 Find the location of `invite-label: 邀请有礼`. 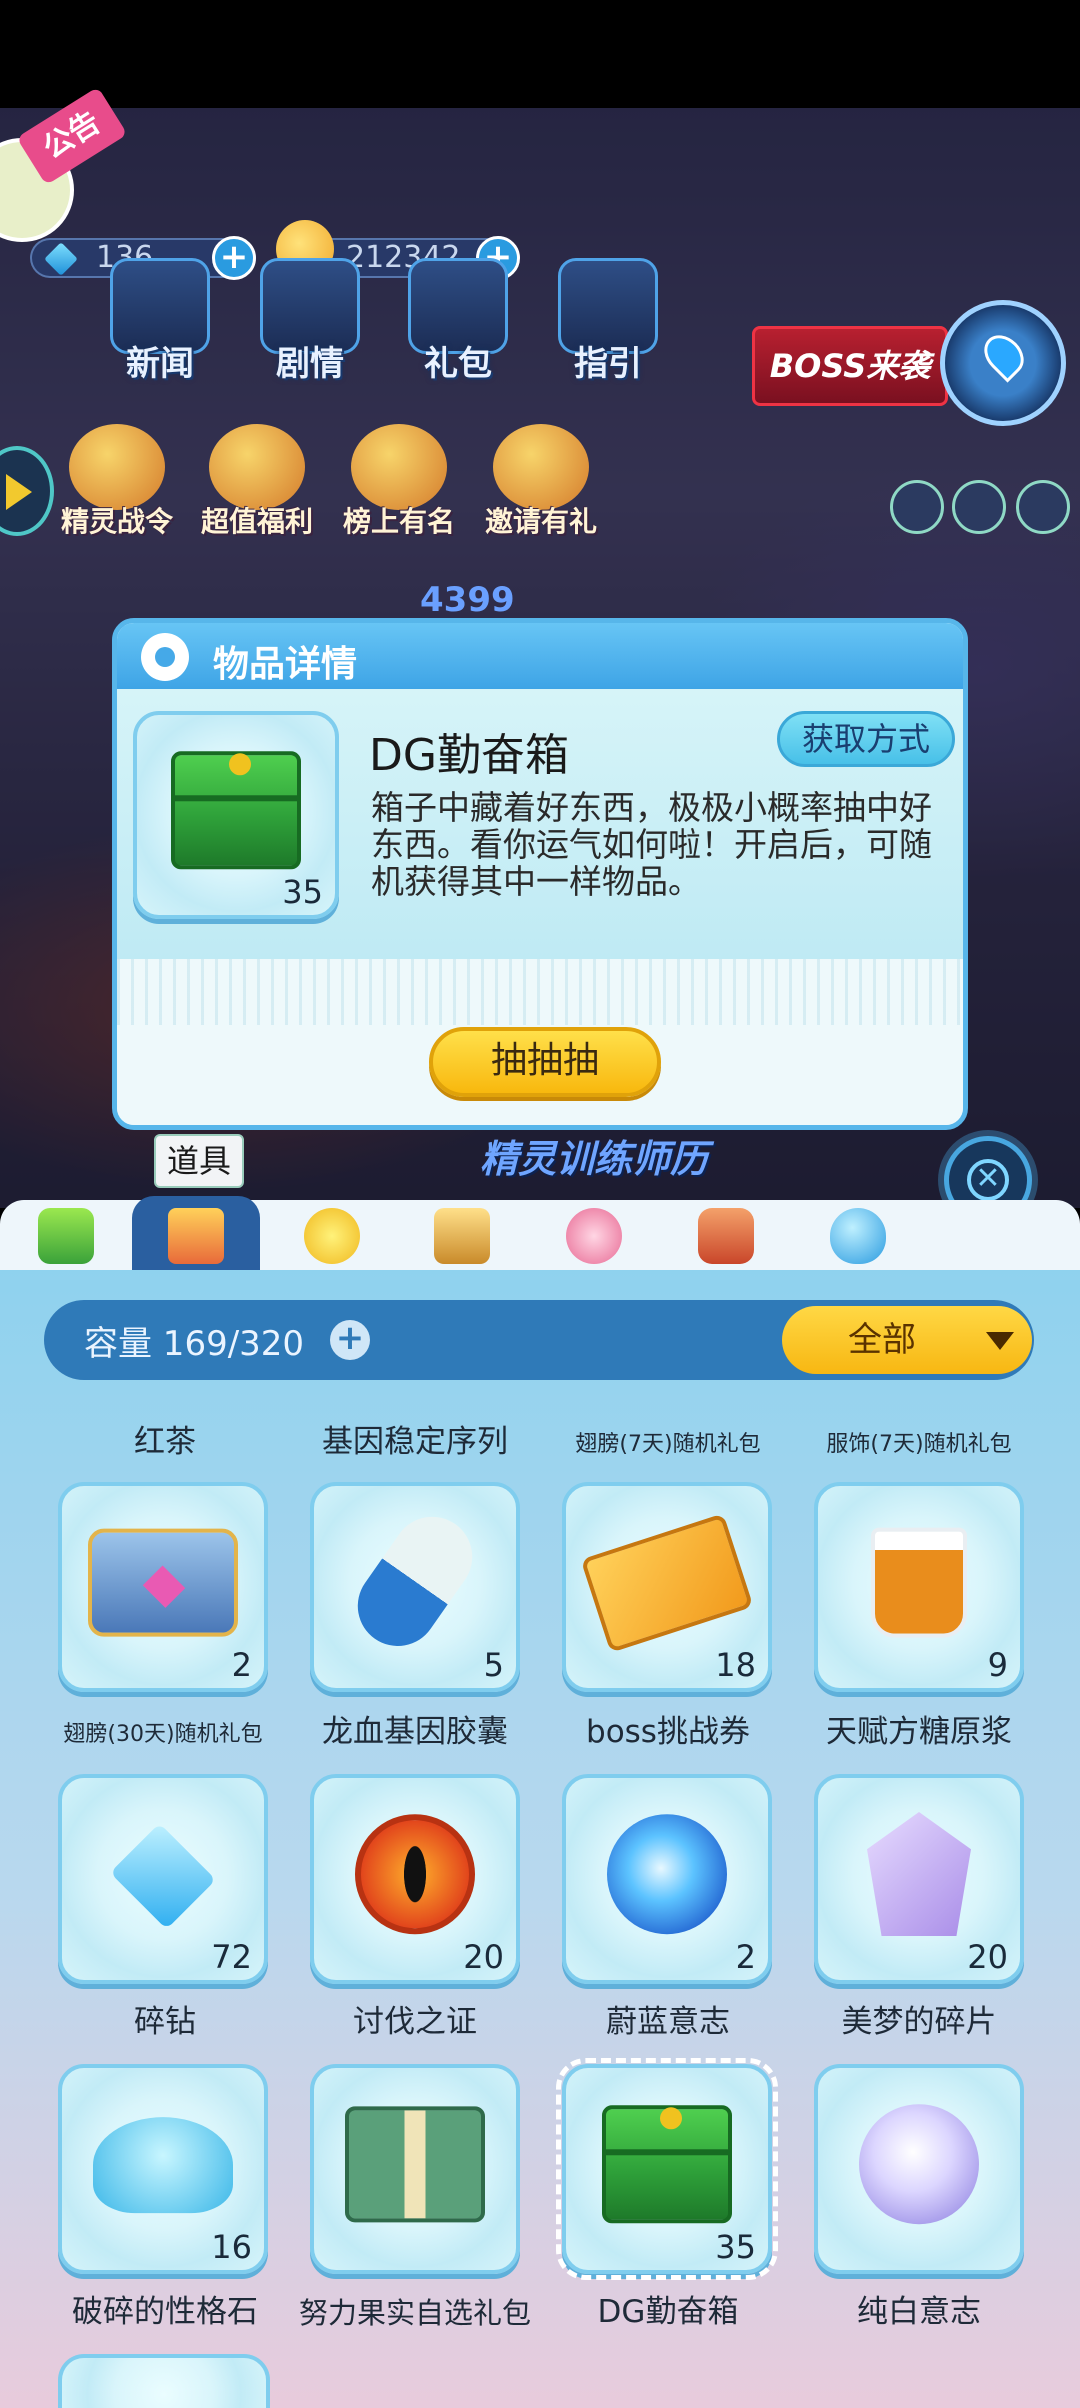

invite-label: 邀请有礼 is located at coordinates (540, 521).